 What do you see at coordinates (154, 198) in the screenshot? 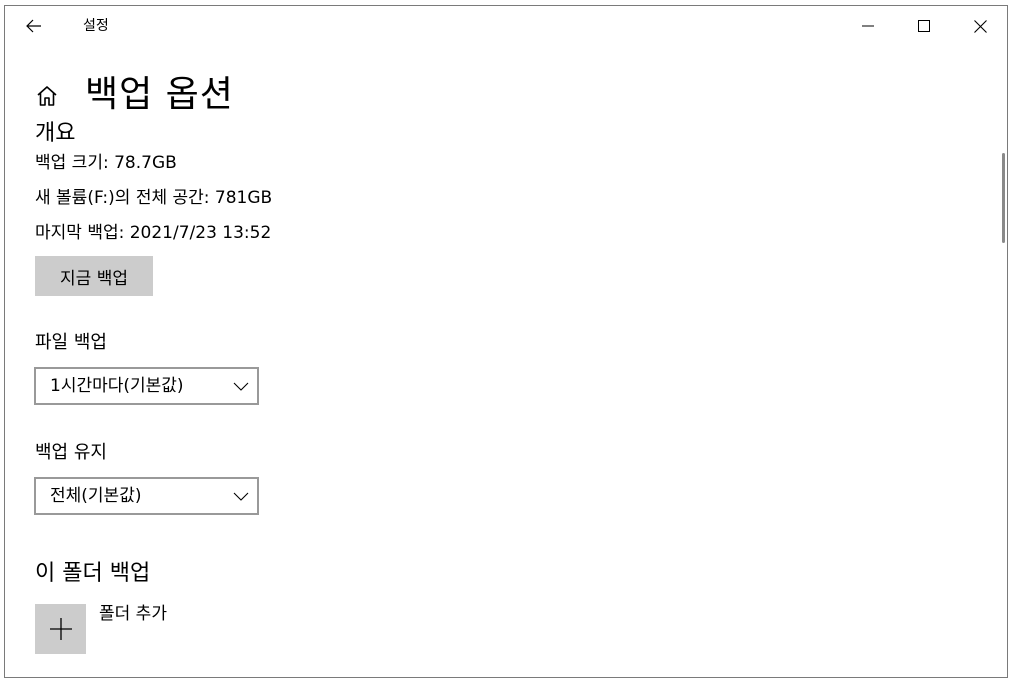
I see `total-space-text: 새 볼륨(F:)의 전체 공간: 781GB` at bounding box center [154, 198].